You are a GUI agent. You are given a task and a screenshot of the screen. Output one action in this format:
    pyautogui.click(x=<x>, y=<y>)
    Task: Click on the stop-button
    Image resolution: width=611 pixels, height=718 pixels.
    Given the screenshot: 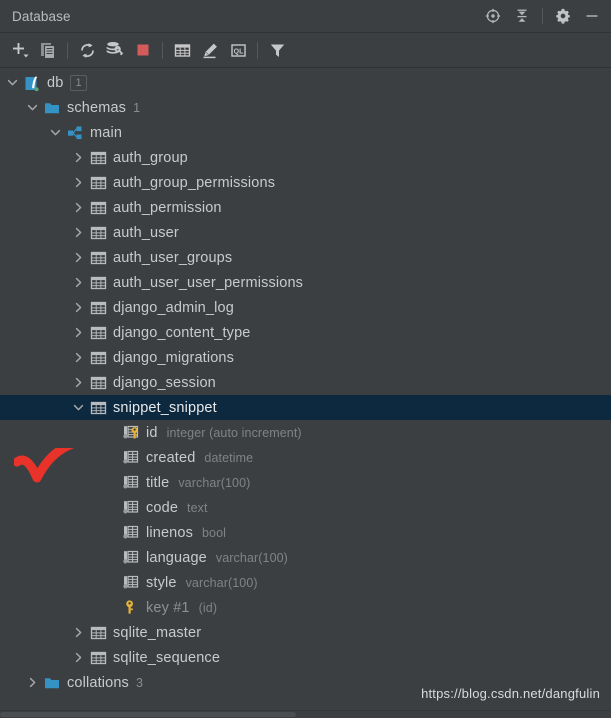 What is the action you would take?
    pyautogui.click(x=143, y=50)
    